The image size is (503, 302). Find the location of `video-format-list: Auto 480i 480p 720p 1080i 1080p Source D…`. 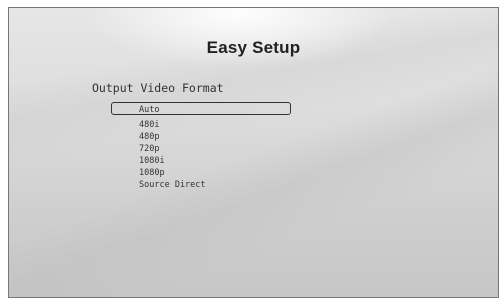

video-format-list: Auto 480i 480p 720p 1080i 1080p Source D… is located at coordinates (201, 146).